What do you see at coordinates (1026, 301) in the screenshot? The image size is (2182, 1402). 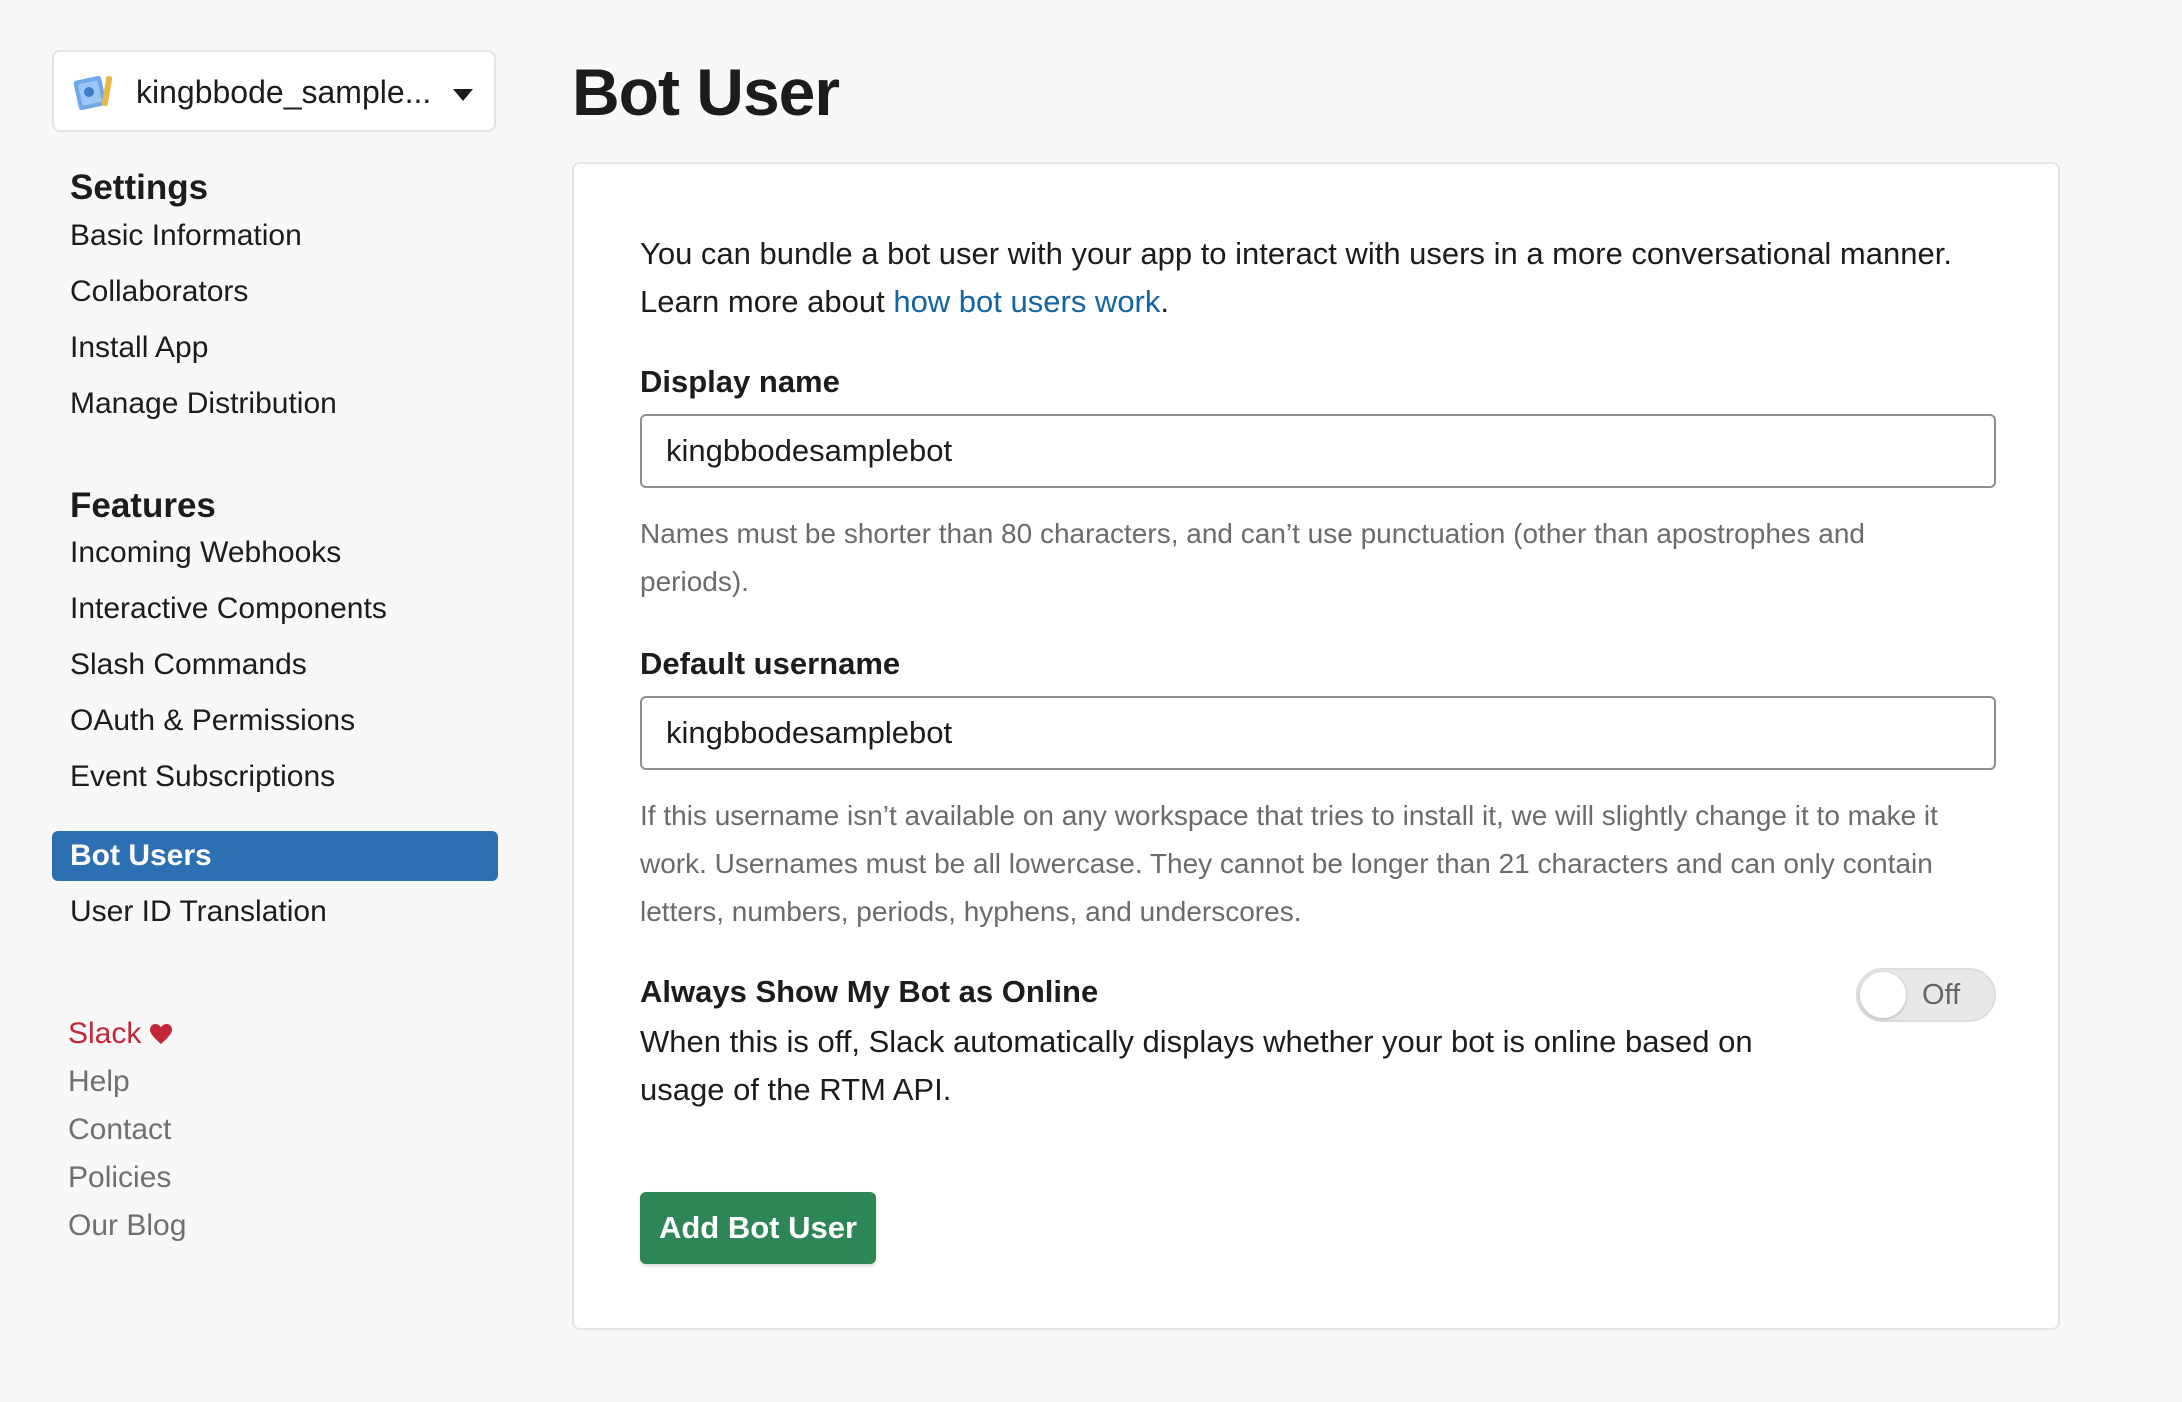 I see `bot-users-docs-link: how bot users work` at bounding box center [1026, 301].